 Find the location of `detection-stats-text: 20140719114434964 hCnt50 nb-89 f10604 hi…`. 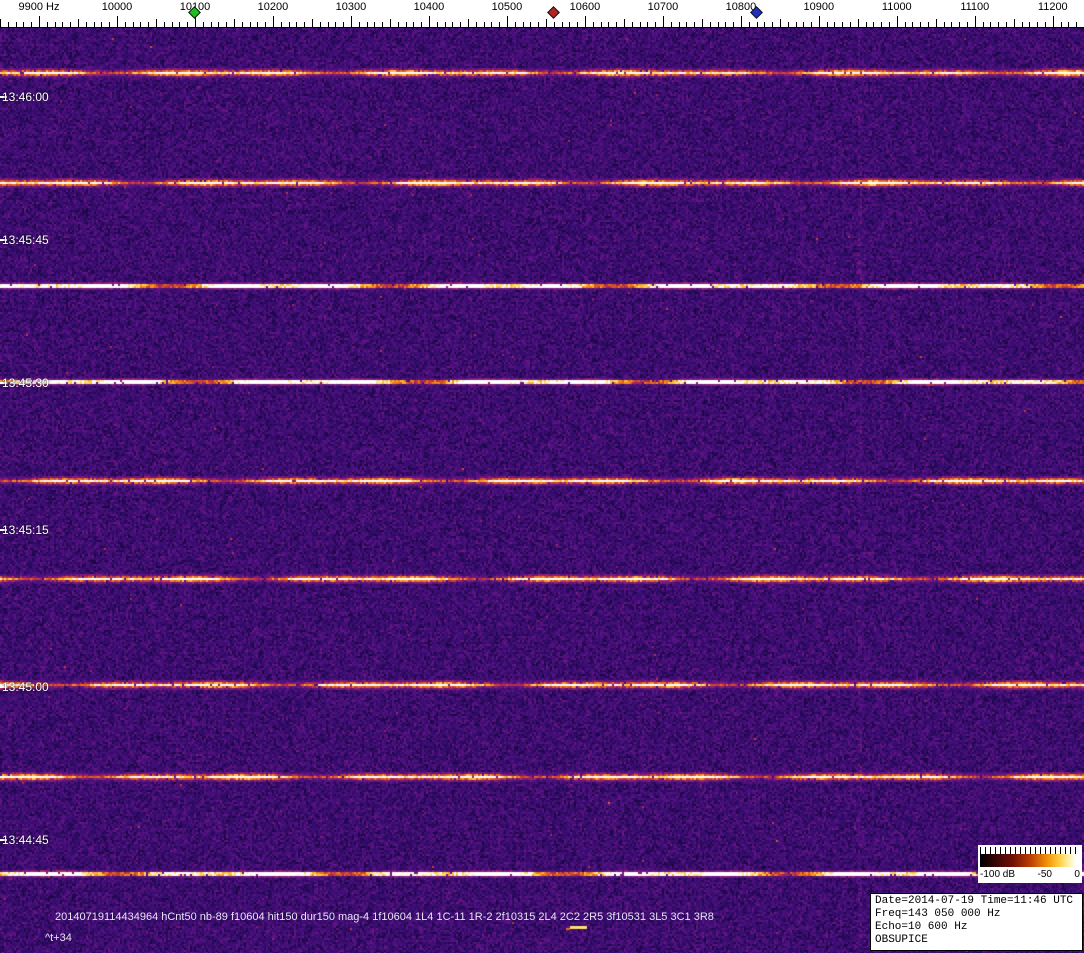

detection-stats-text: 20140719114434964 hCnt50 nb-89 f10604 hi… is located at coordinates (384, 917).